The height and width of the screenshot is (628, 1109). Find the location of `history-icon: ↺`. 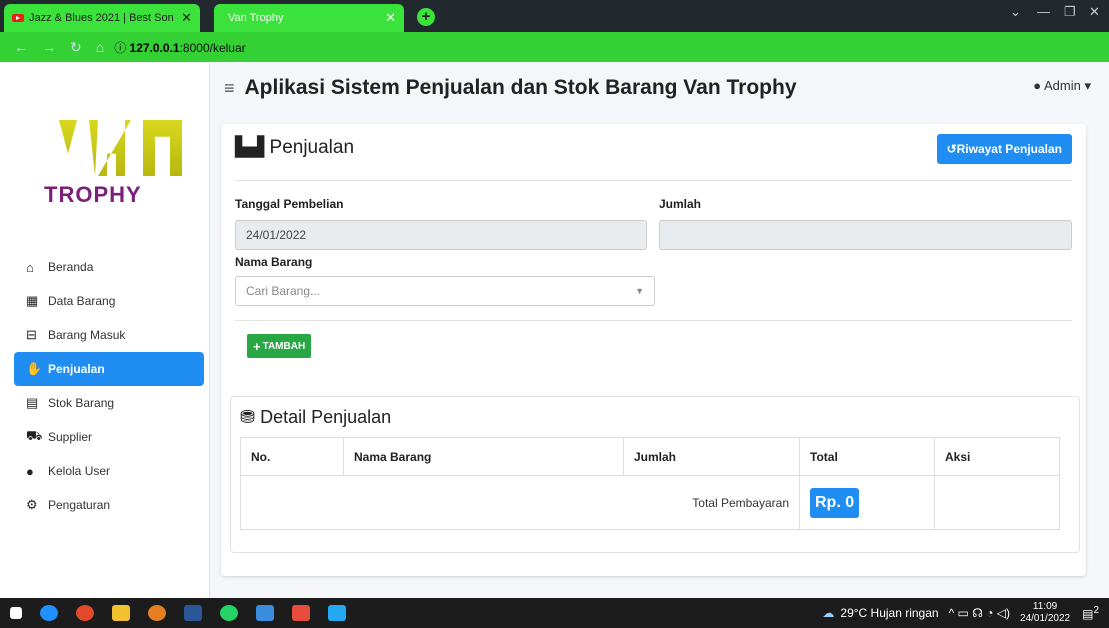

history-icon: ↺ is located at coordinates (951, 149).